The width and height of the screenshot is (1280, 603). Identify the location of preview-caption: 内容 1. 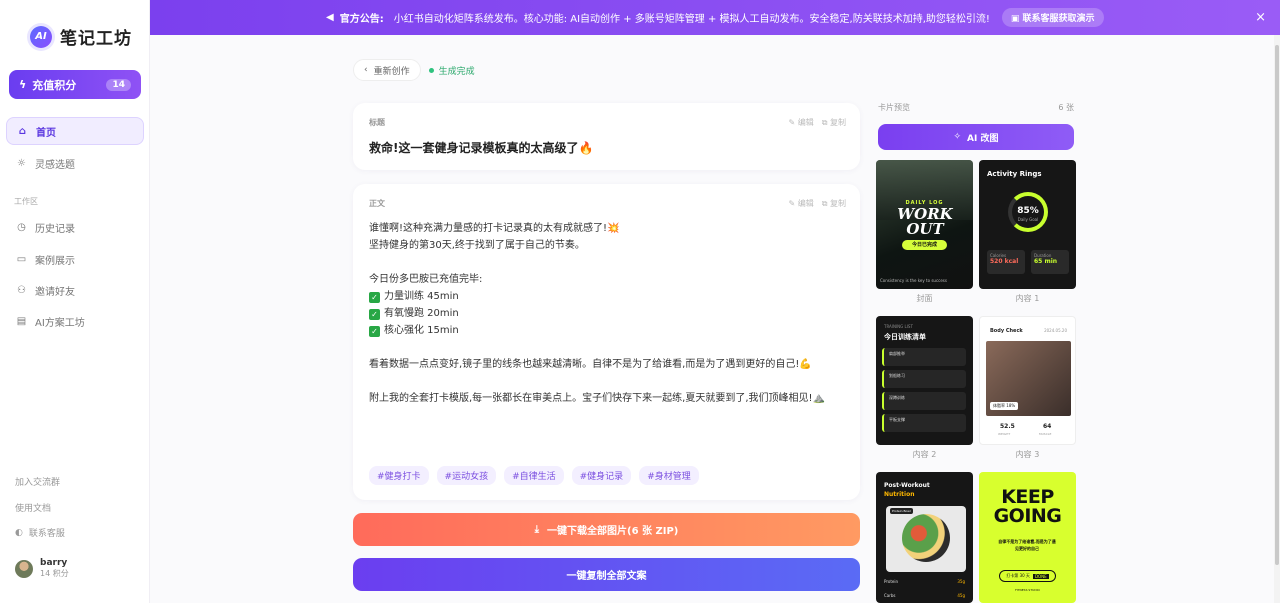
(1027, 298).